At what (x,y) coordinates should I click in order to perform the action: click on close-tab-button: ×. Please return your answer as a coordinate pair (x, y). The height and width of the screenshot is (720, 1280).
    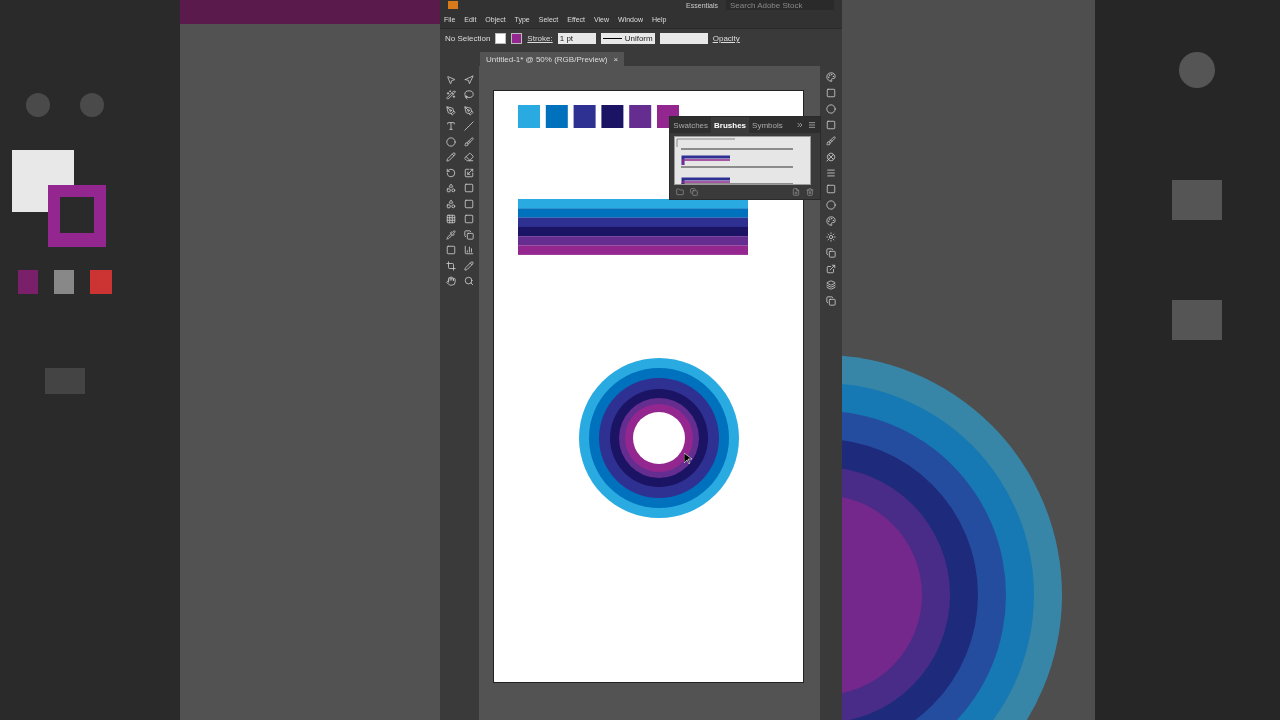
    Looking at the image, I should click on (616, 59).